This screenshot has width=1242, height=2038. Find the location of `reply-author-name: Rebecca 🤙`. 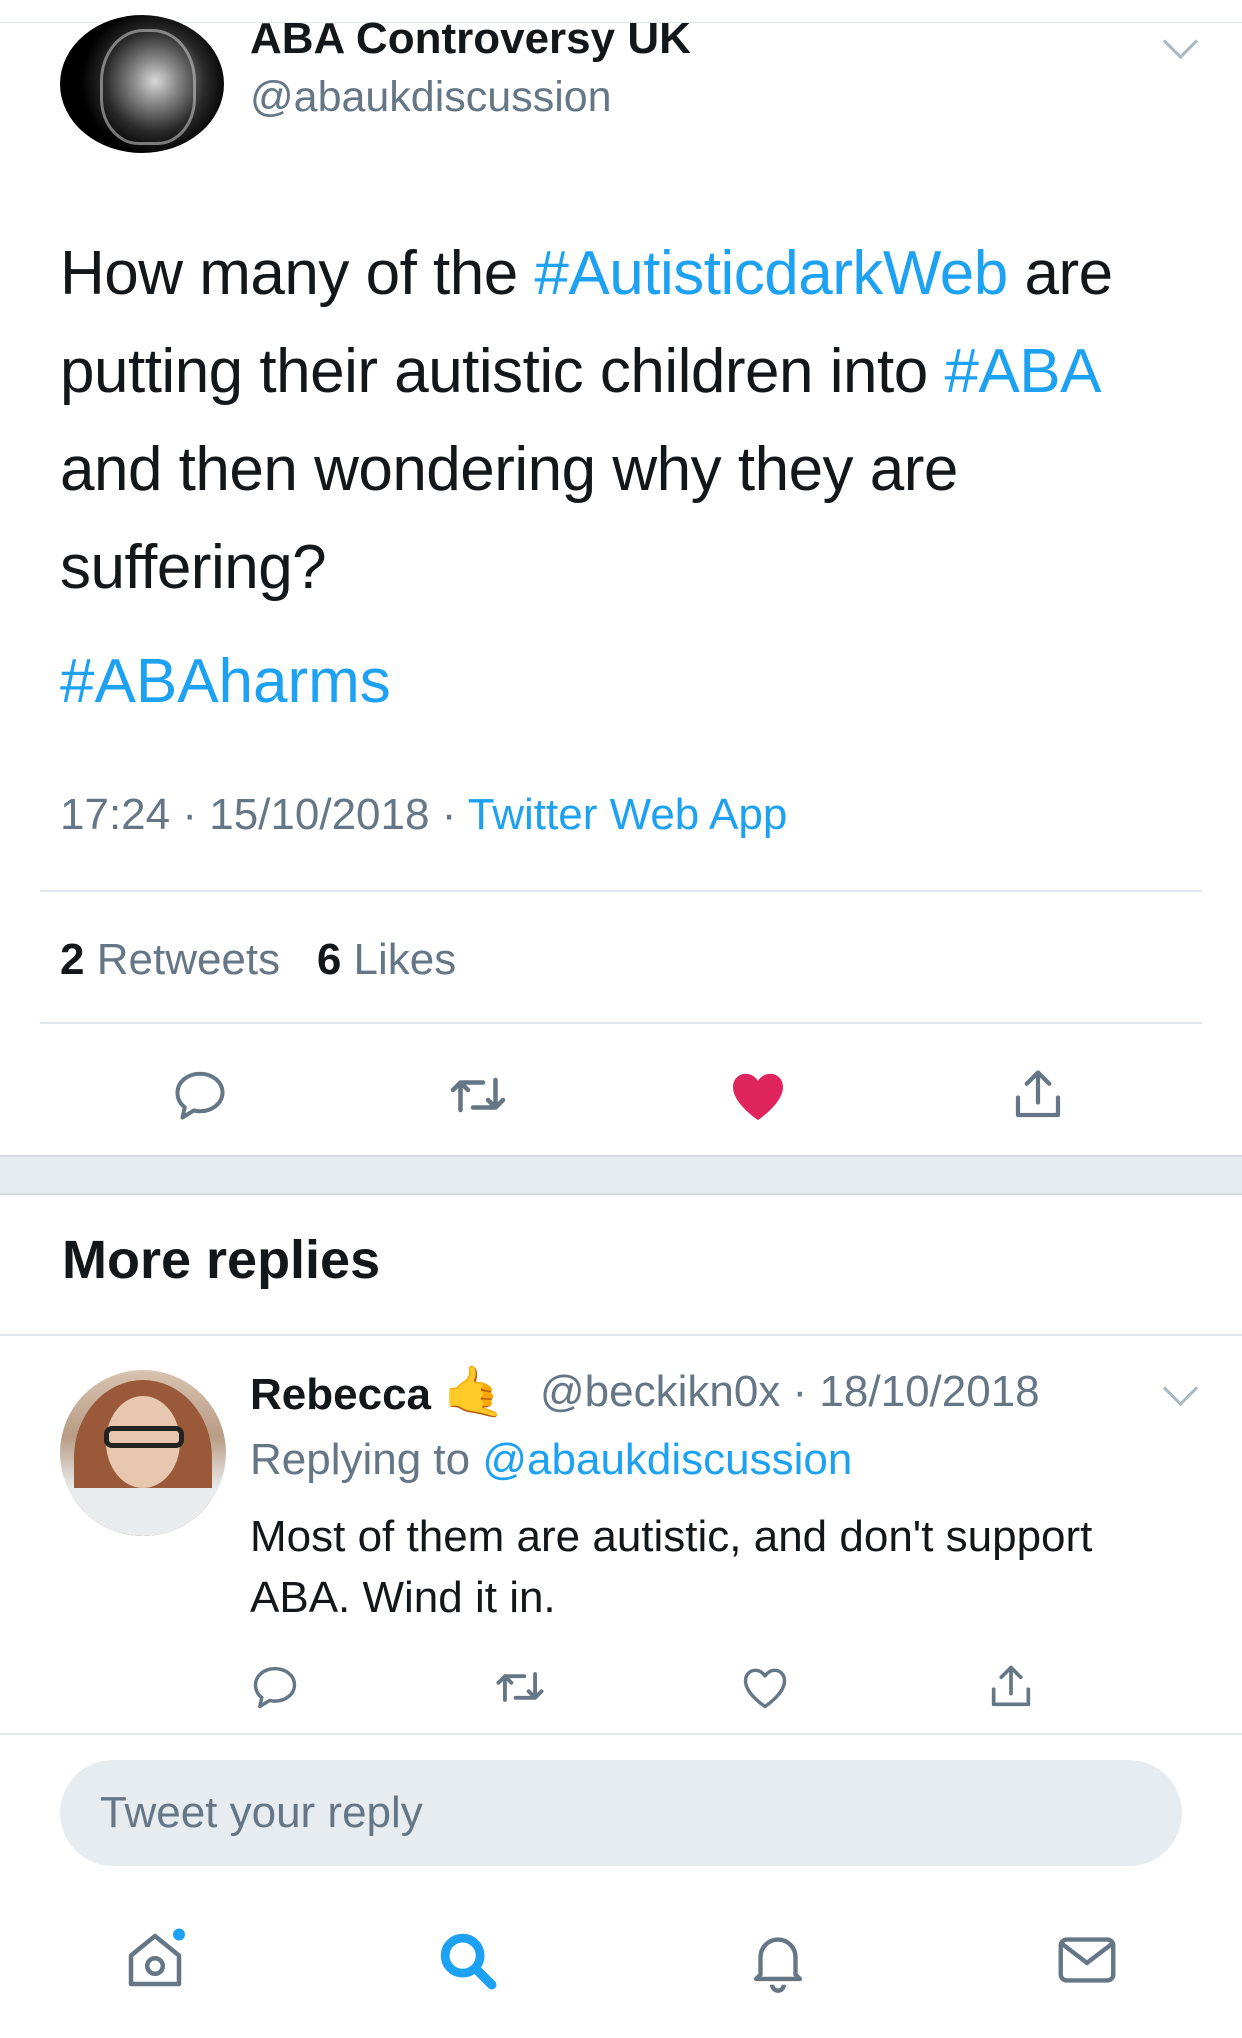

reply-author-name: Rebecca 🤙 is located at coordinates (378, 1393).